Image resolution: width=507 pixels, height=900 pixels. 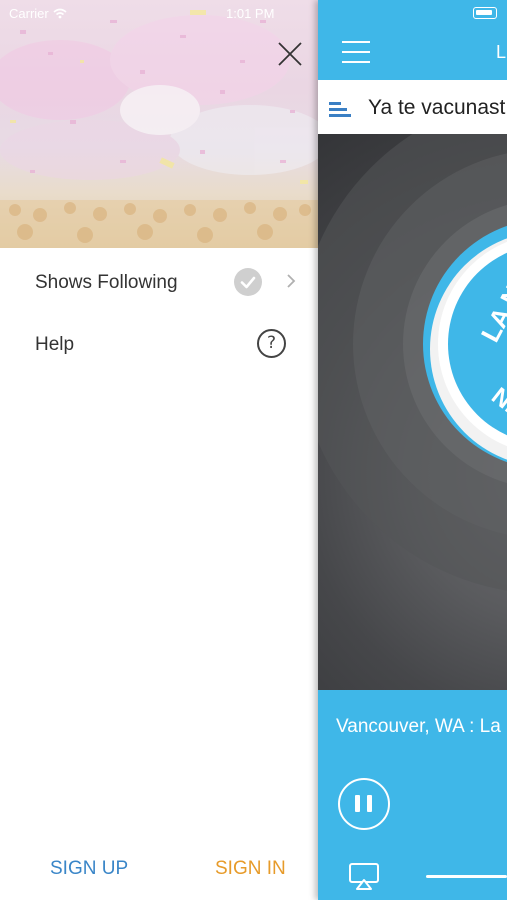 I want to click on status-carrier: Carrier, so click(x=38, y=13).